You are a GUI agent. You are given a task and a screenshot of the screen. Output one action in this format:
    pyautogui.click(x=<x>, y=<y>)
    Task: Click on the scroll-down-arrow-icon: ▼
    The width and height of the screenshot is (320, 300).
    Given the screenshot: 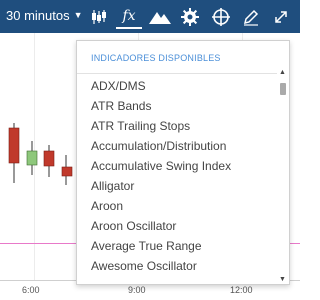 What is the action you would take?
    pyautogui.click(x=282, y=279)
    